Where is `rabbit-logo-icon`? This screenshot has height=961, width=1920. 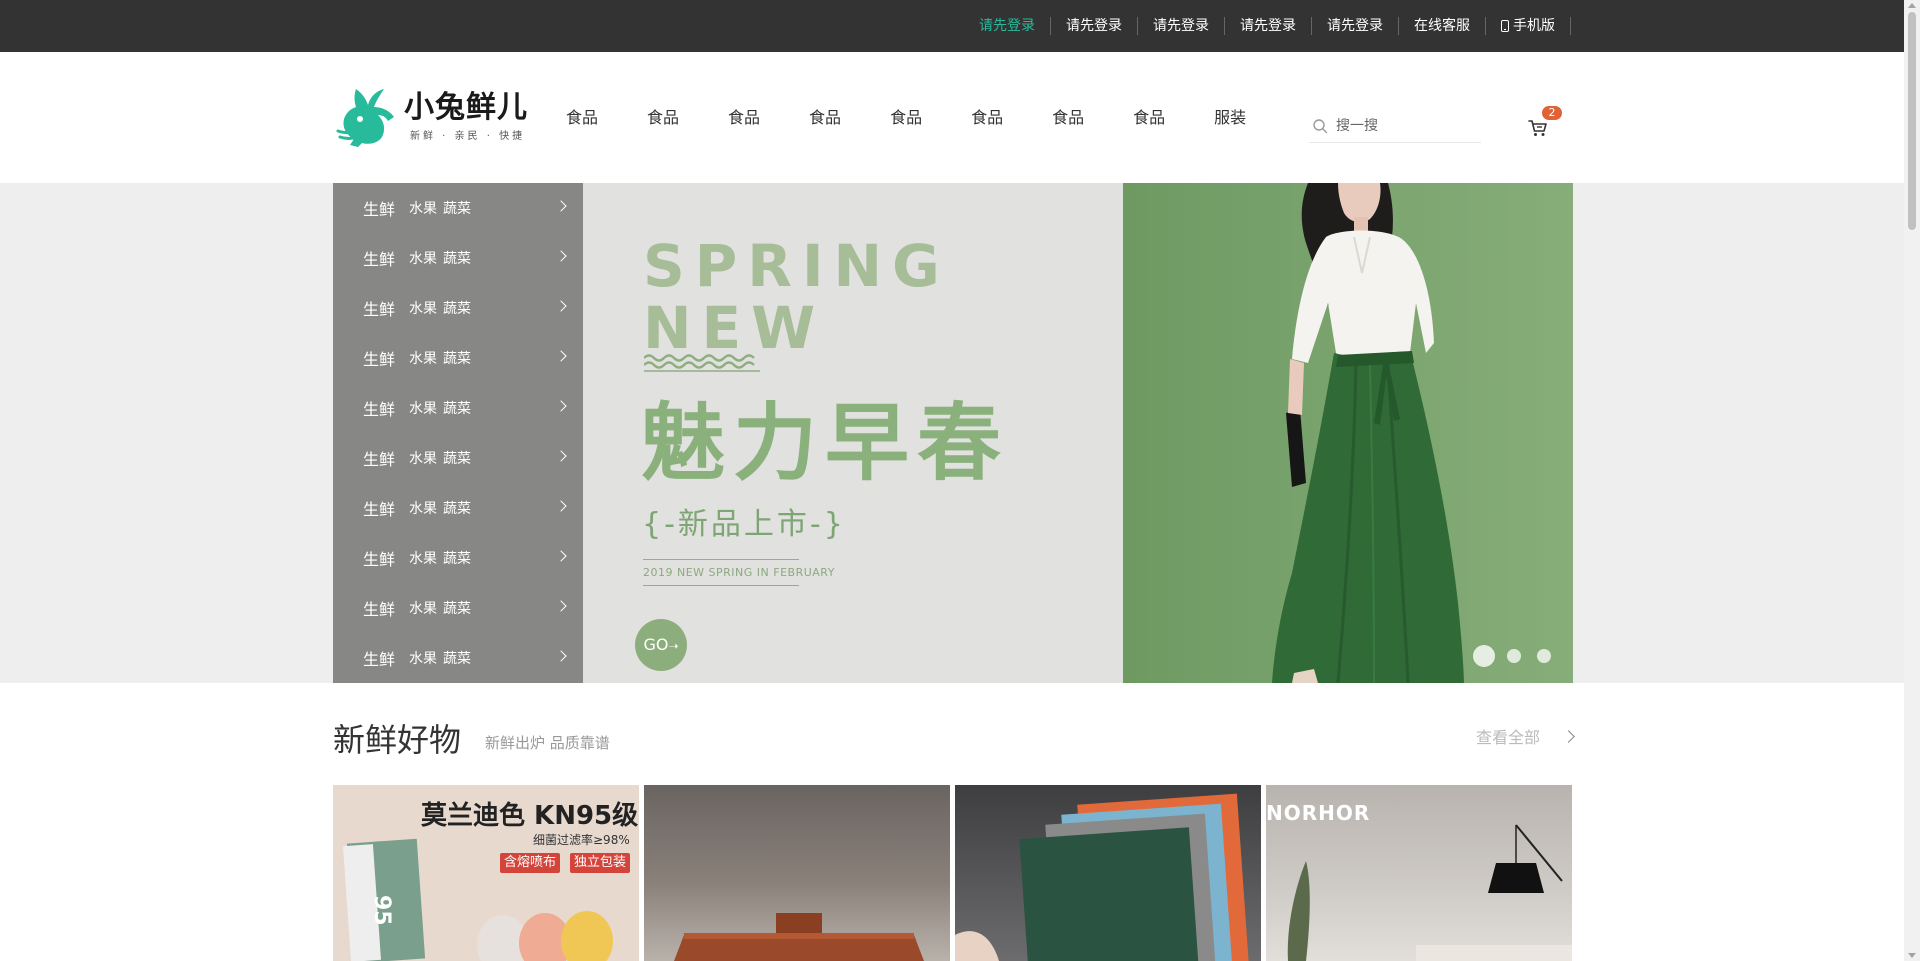 rabbit-logo-icon is located at coordinates (365, 118).